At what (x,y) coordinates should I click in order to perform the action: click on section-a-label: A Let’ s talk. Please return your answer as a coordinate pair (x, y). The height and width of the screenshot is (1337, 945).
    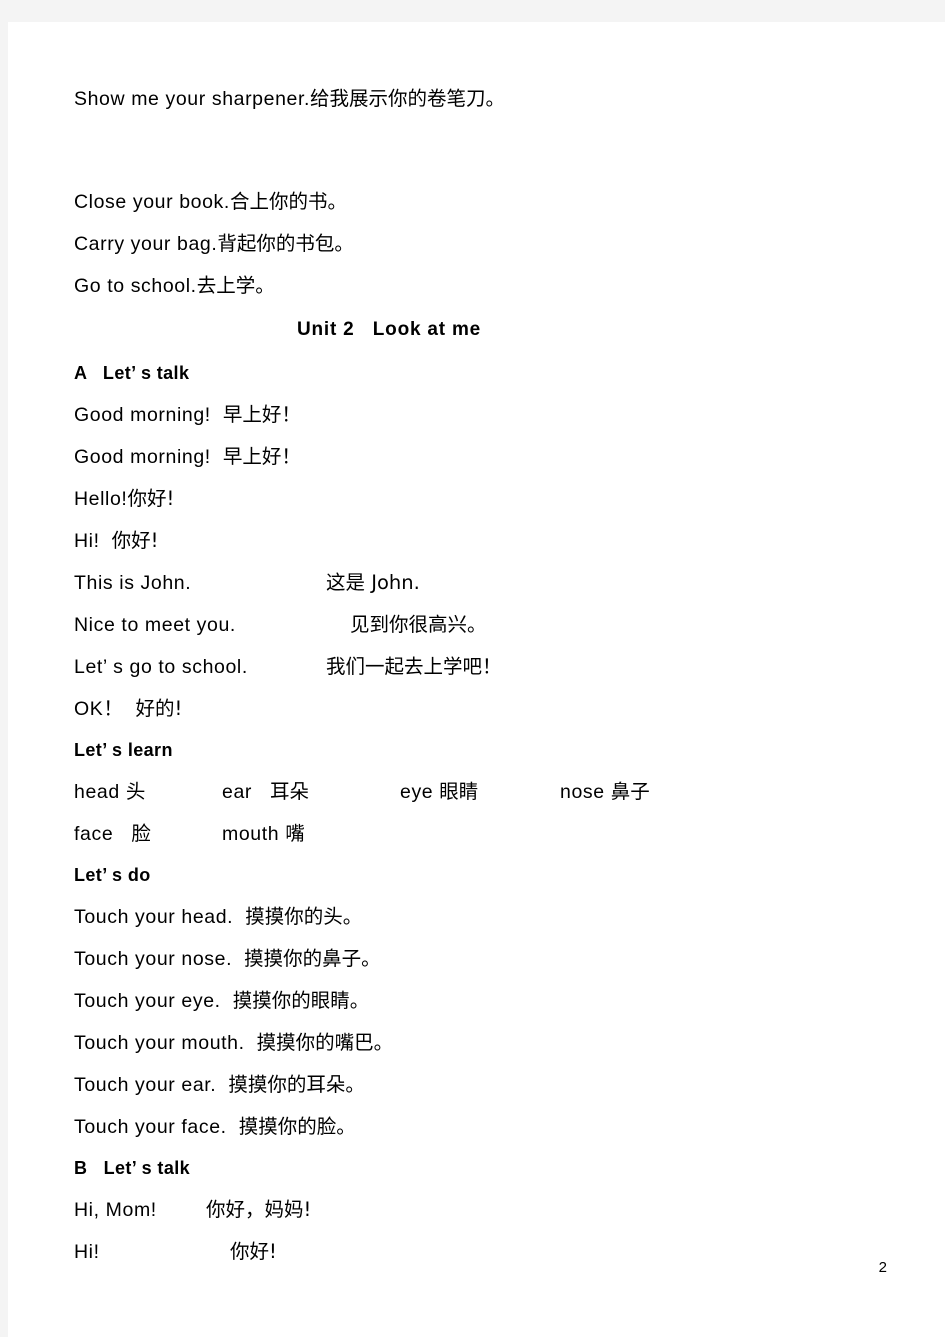
    Looking at the image, I should click on (132, 373).